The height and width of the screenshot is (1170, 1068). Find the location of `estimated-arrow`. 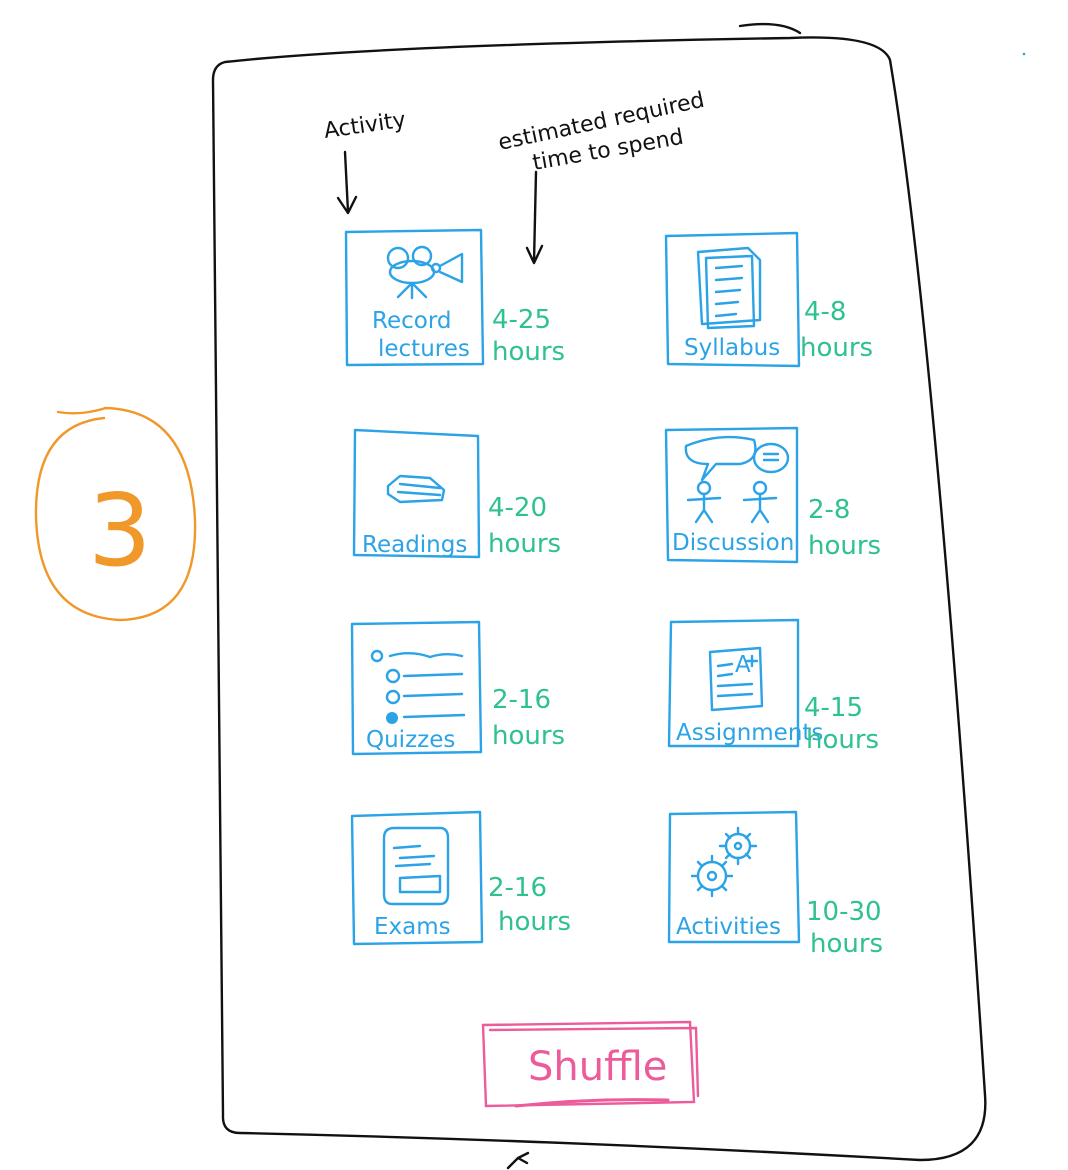

estimated-arrow is located at coordinates (534, 217).